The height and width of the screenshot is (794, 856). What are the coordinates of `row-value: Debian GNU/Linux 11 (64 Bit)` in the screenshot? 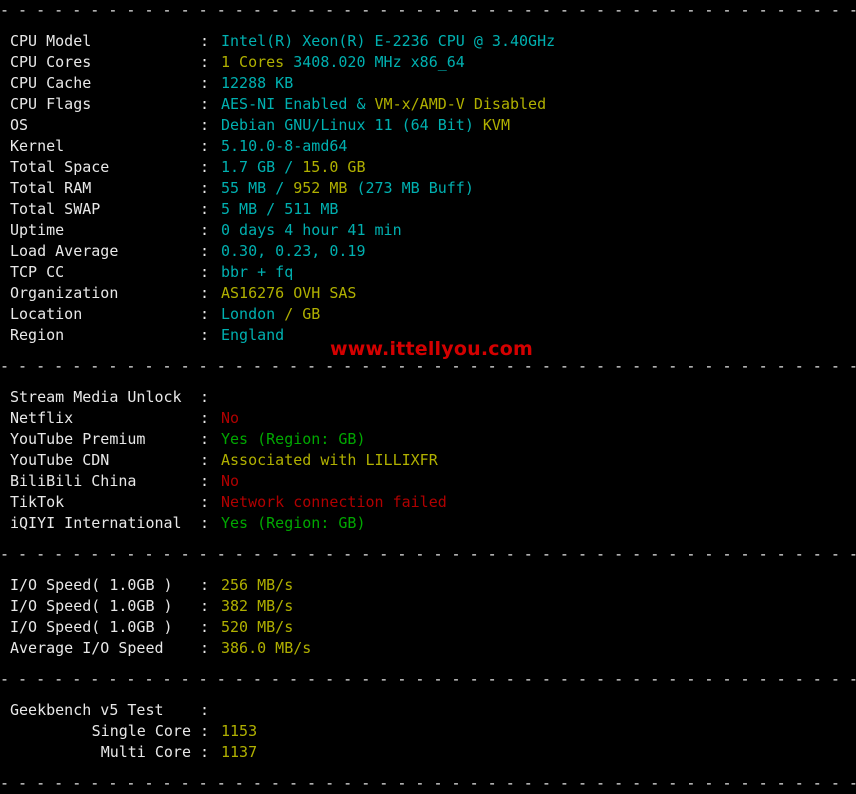 It's located at (352, 125).